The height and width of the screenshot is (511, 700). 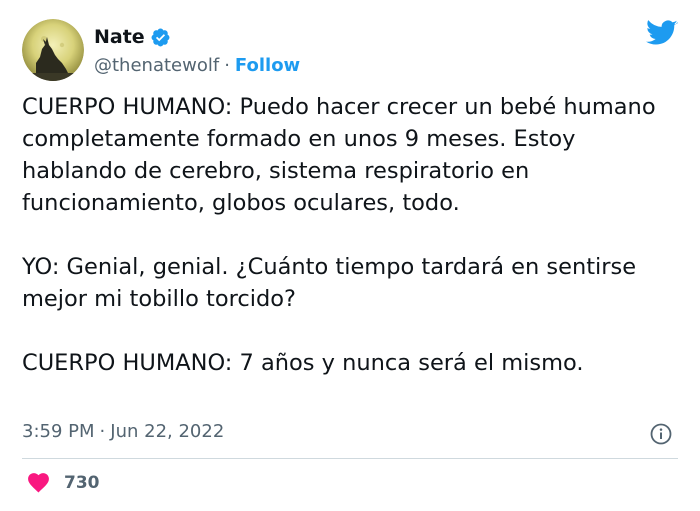 I want to click on tweet-timestamp: 3:59 PM · Jun 22, 2022, so click(x=123, y=431).